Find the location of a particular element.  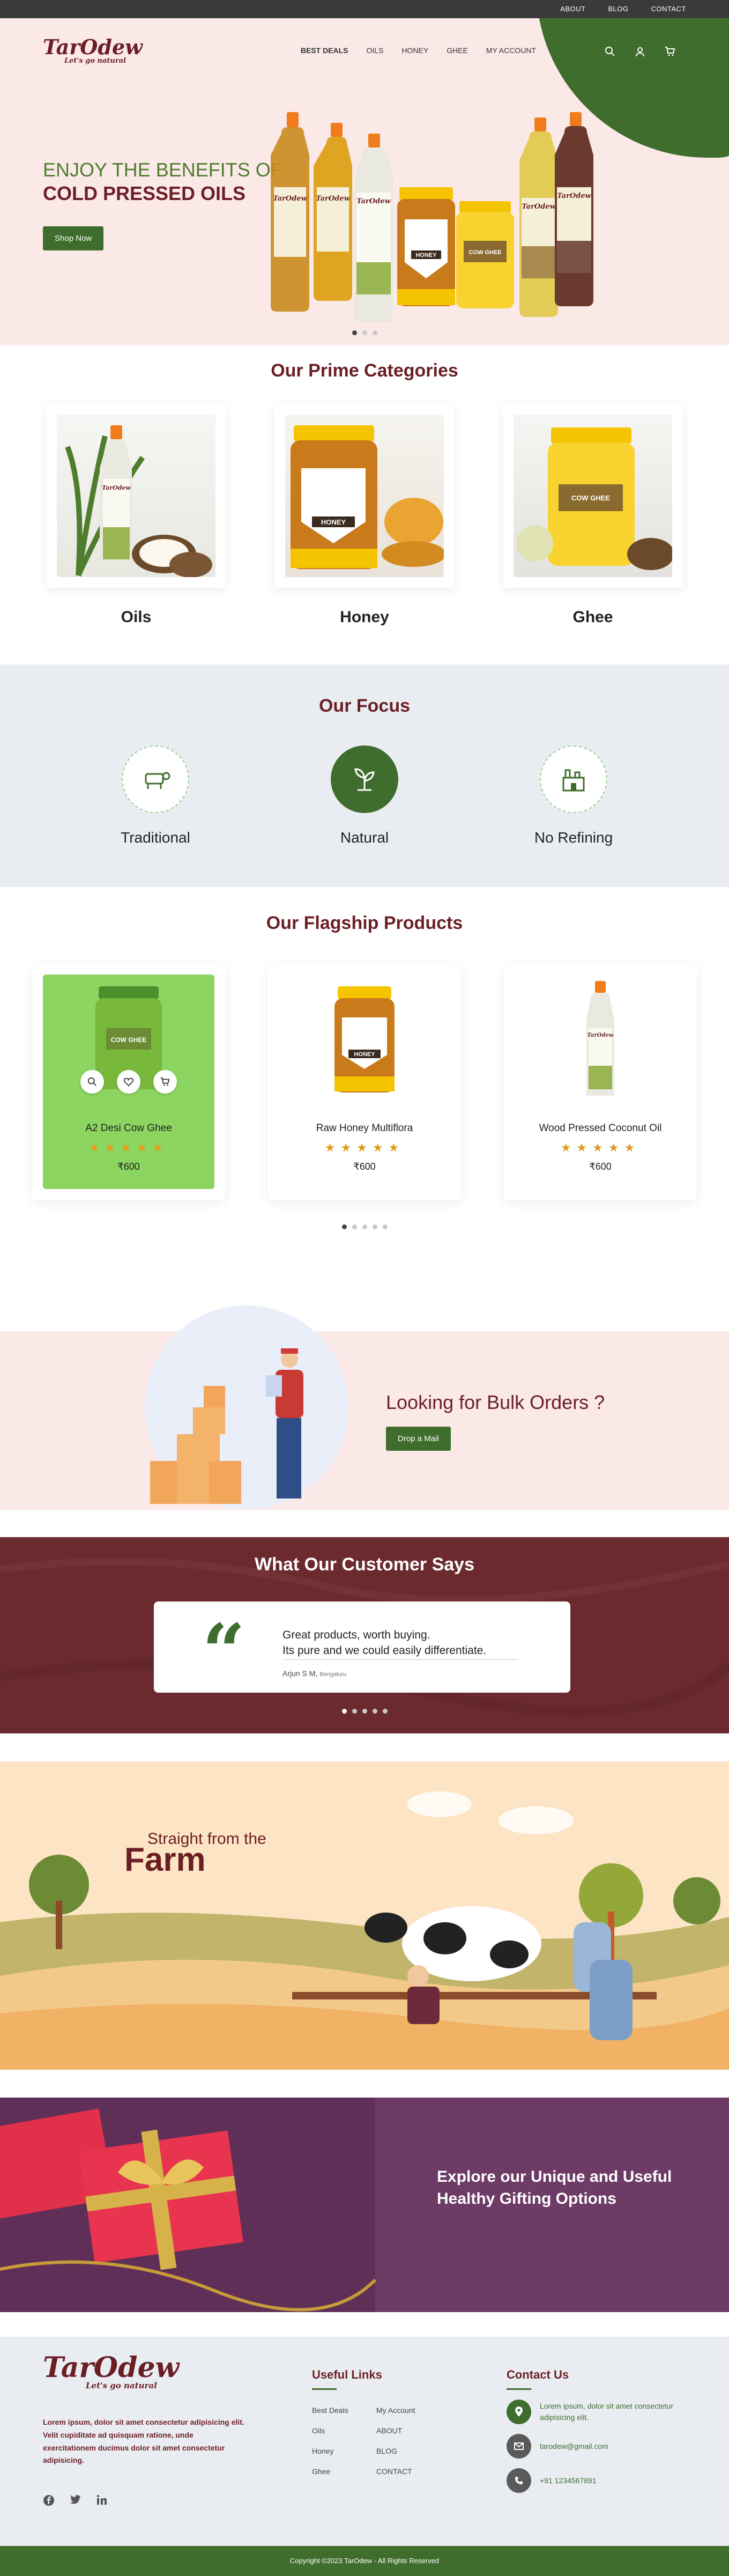

contact-email: tarodew@gmail.com is located at coordinates (604, 2446).